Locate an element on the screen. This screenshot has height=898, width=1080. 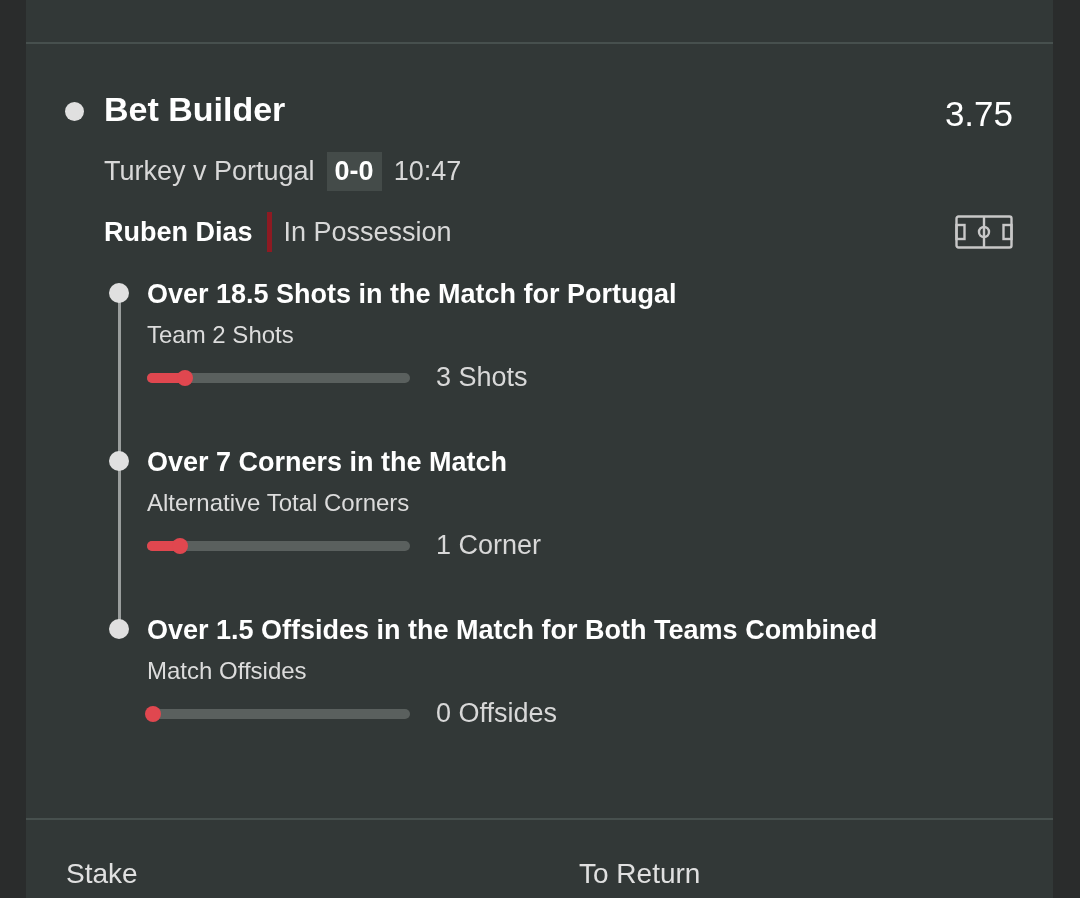
bet-title: Bet Builder is located at coordinates (195, 109).